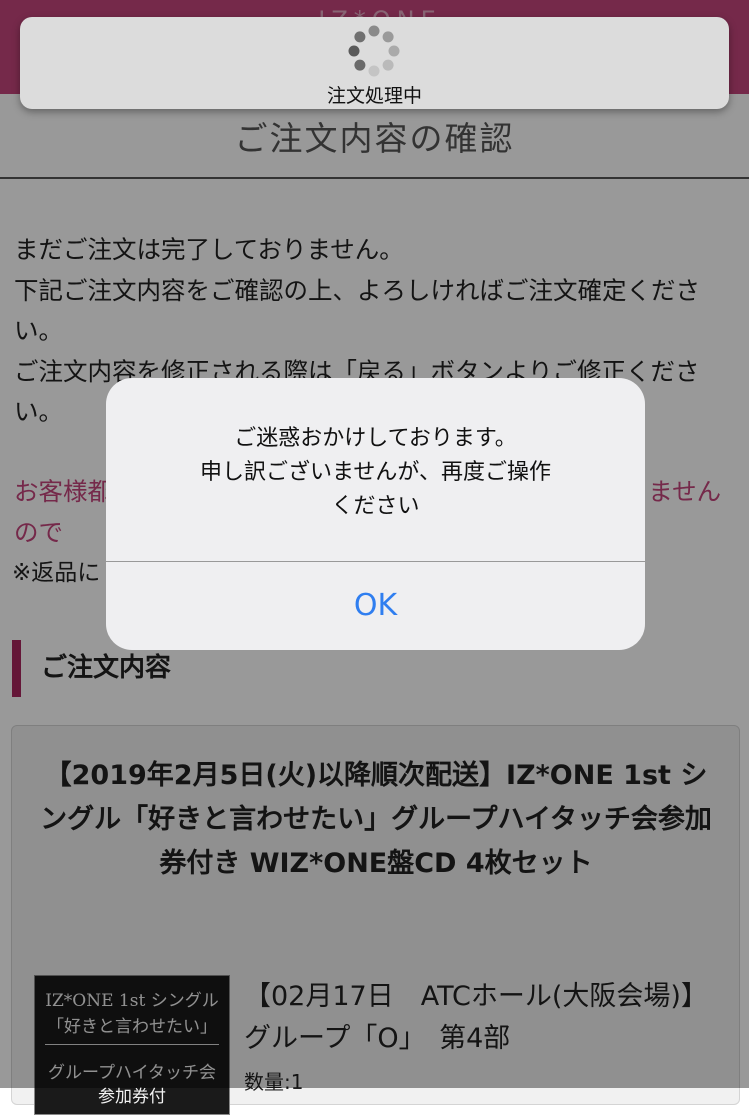 Image resolution: width=749 pixels, height=1115 pixels. What do you see at coordinates (374, 51) in the screenshot?
I see `spinner-icon` at bounding box center [374, 51].